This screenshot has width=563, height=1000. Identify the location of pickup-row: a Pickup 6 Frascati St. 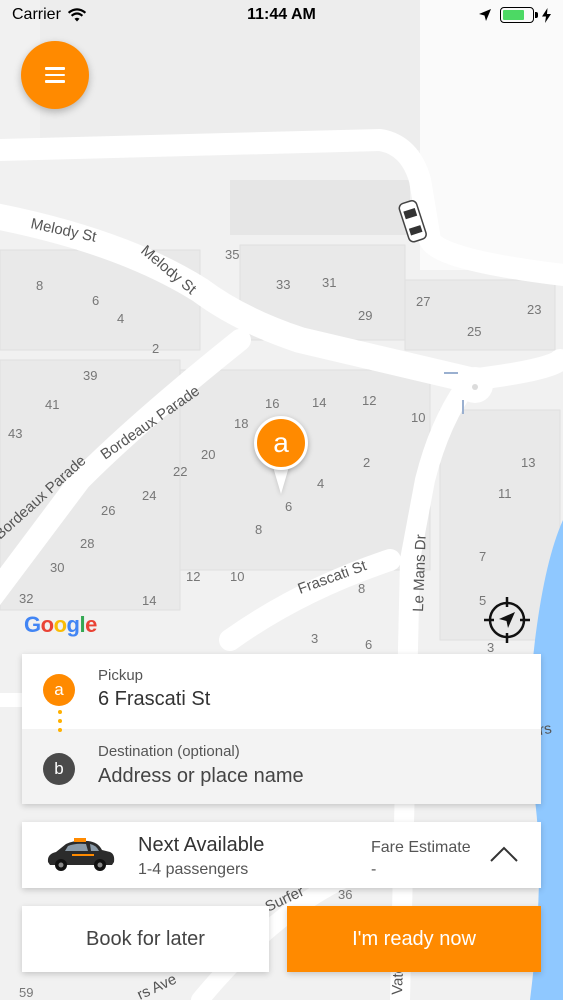
(281, 691).